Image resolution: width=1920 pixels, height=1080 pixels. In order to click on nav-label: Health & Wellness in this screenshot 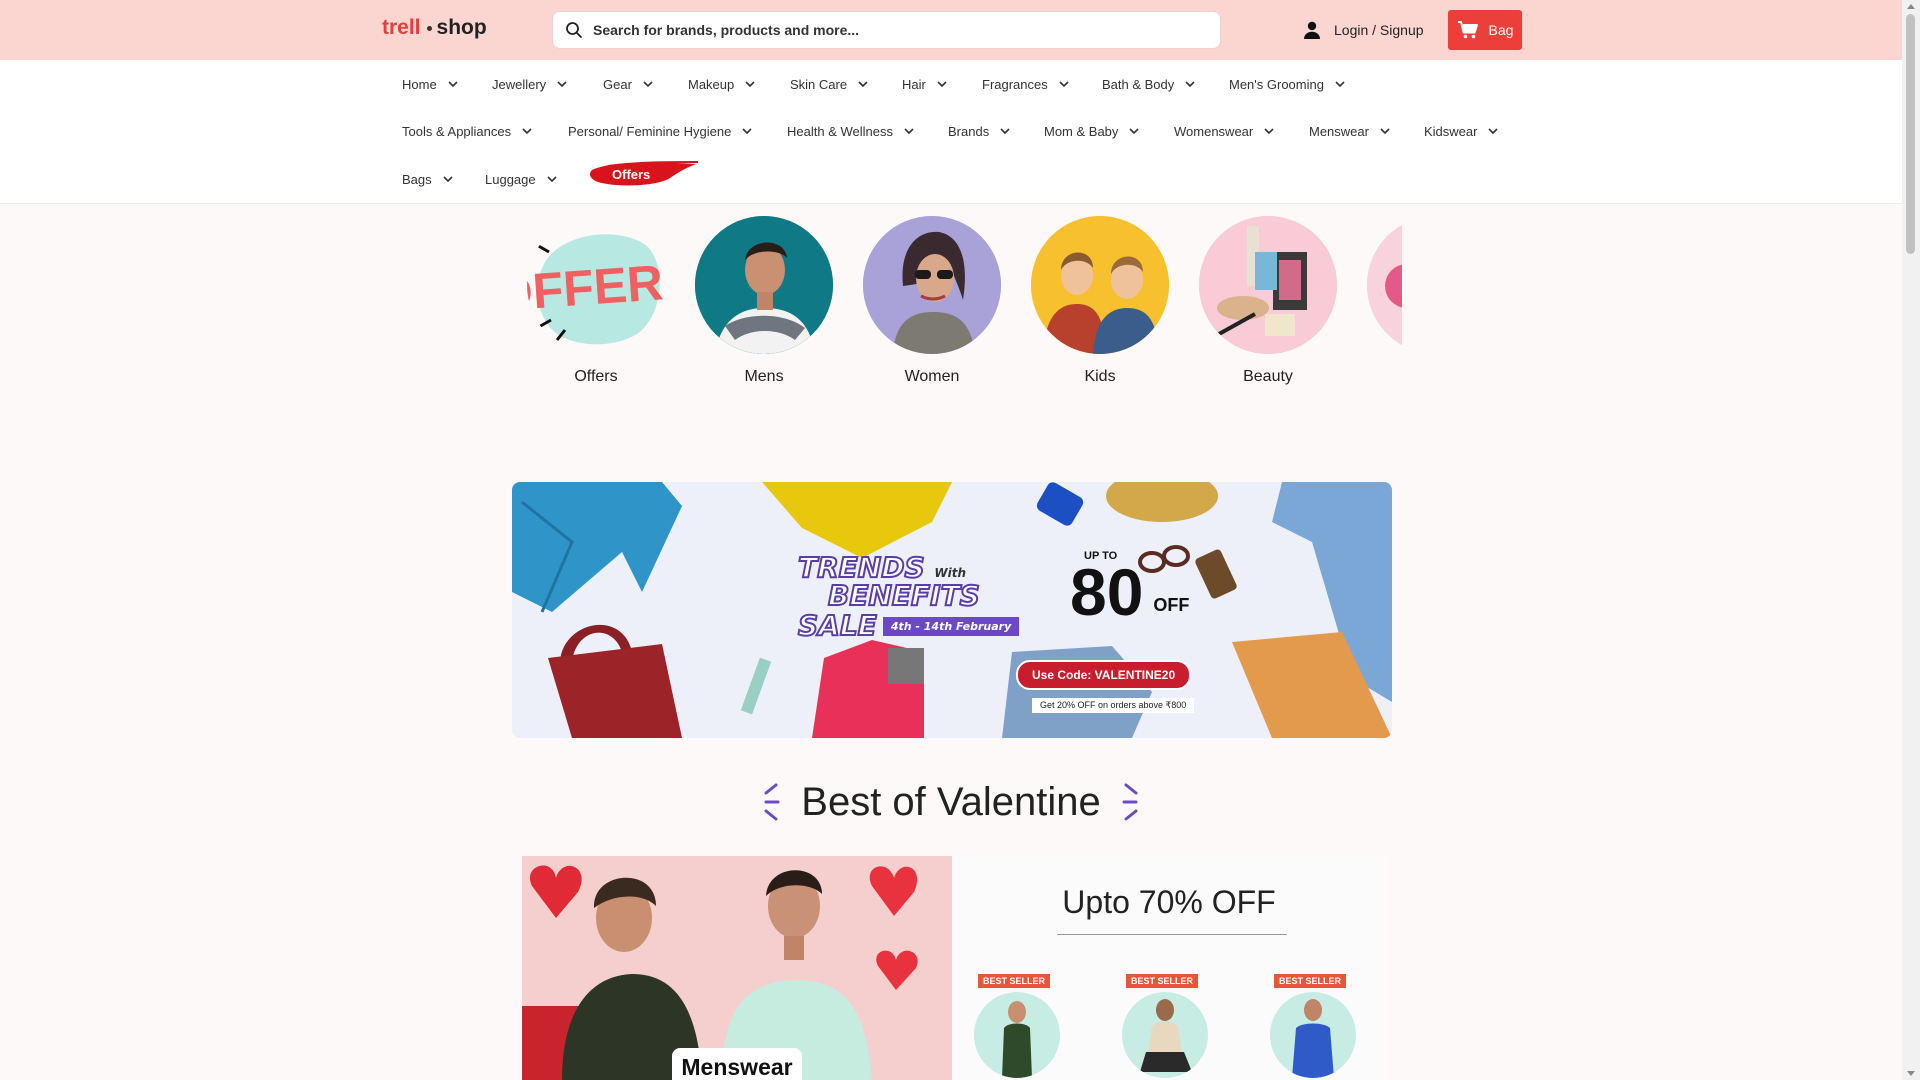, I will do `click(840, 131)`.